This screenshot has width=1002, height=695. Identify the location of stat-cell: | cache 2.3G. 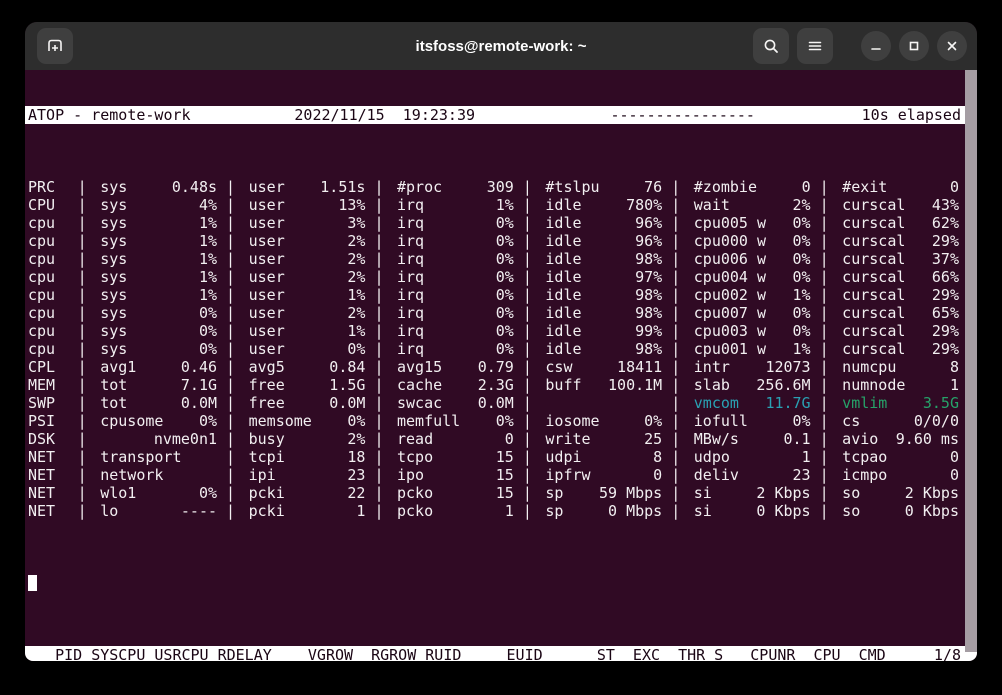
(448, 385).